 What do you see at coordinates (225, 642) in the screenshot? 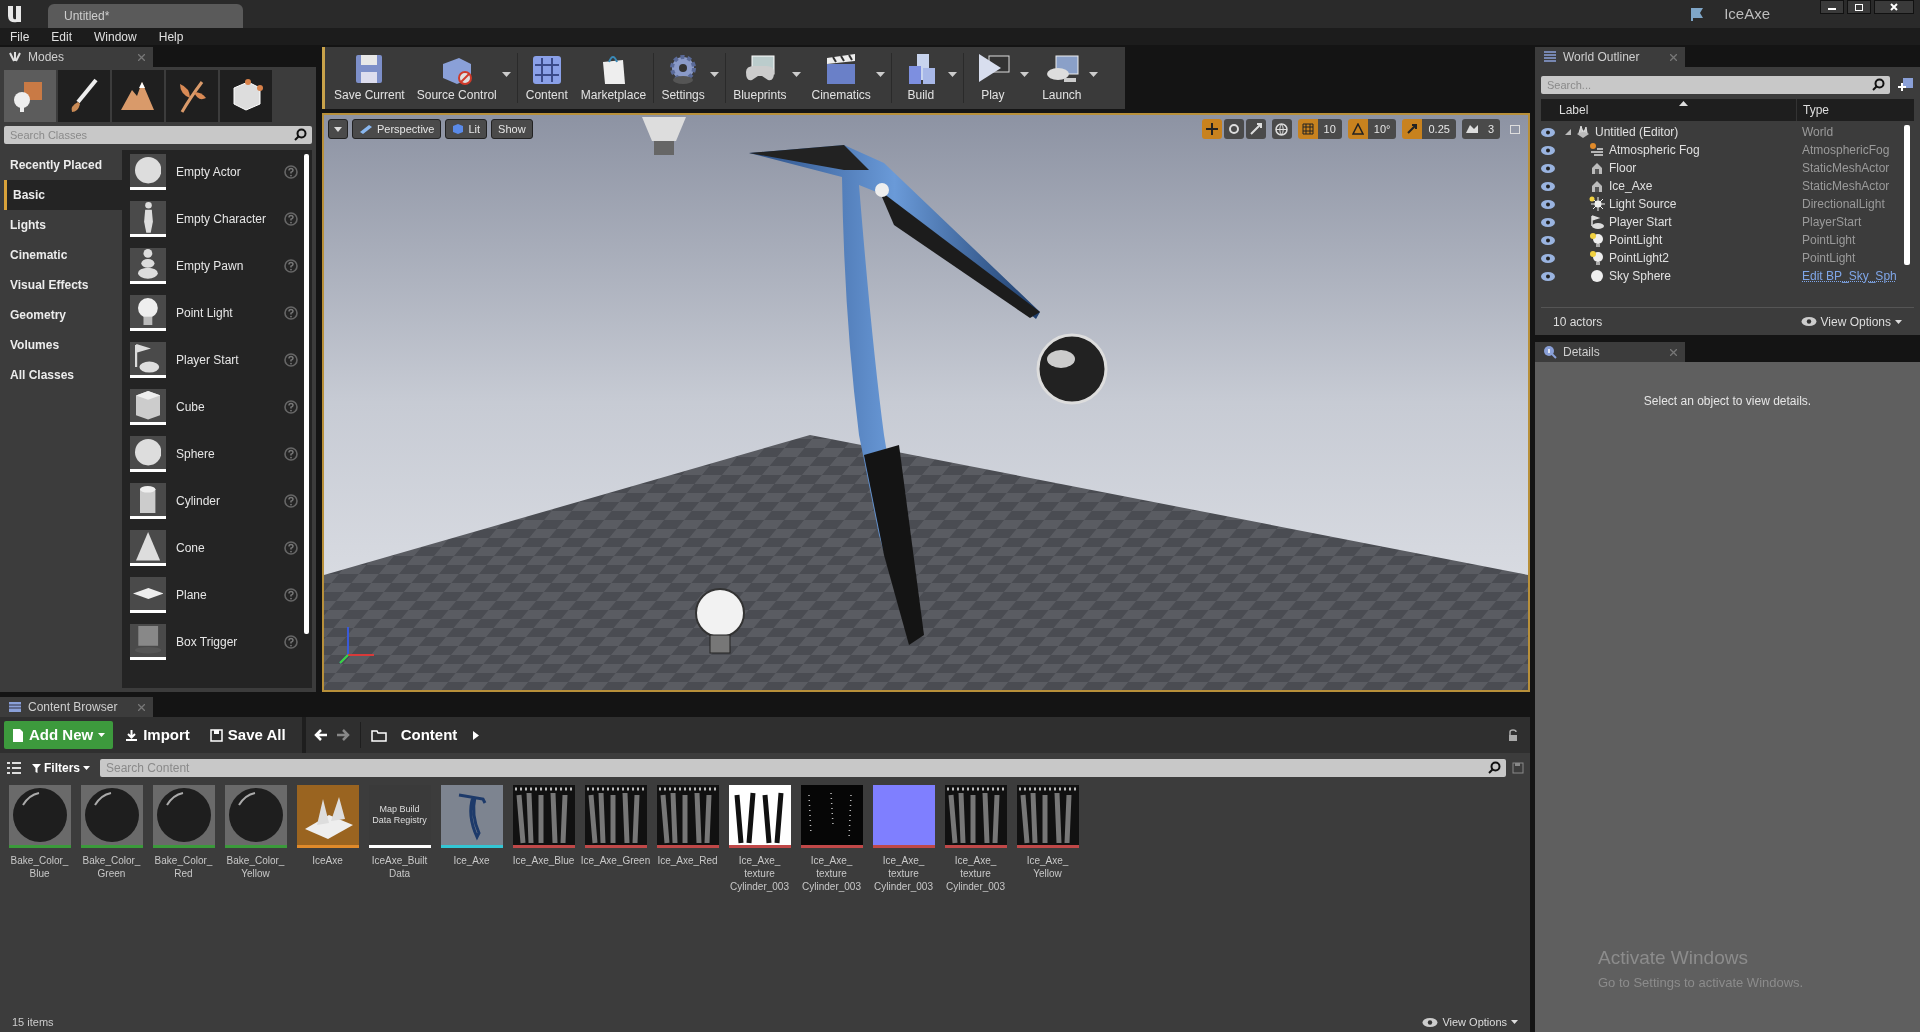
I see `item-label: Box Trigger` at bounding box center [225, 642].